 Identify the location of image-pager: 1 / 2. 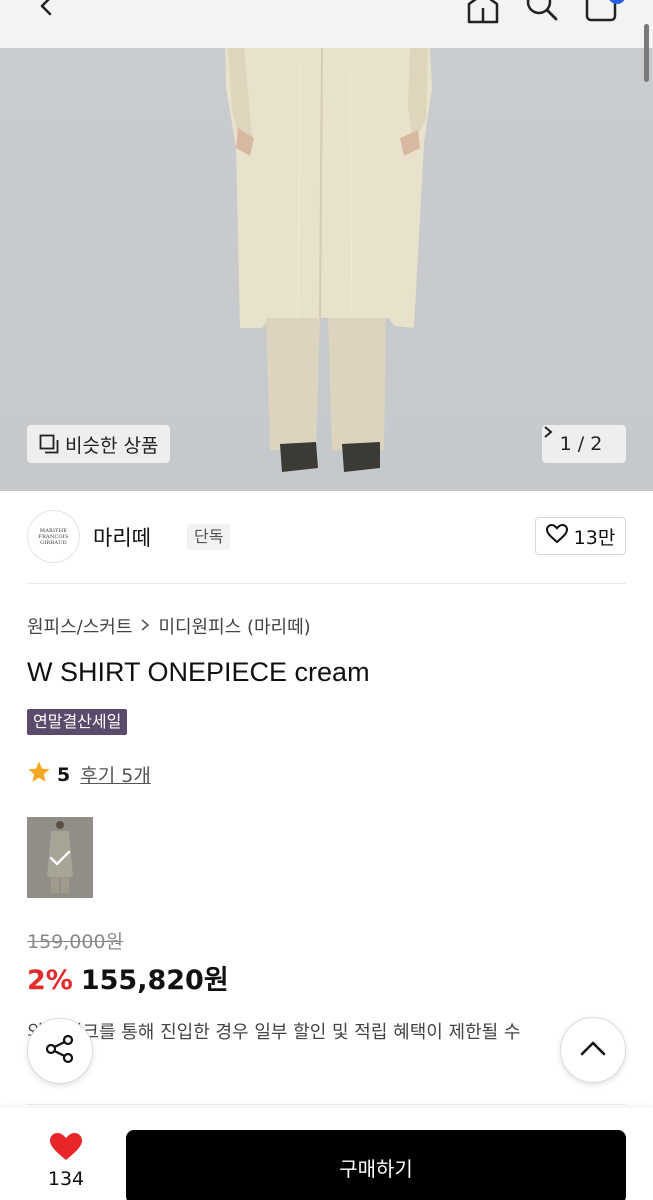
(584, 444).